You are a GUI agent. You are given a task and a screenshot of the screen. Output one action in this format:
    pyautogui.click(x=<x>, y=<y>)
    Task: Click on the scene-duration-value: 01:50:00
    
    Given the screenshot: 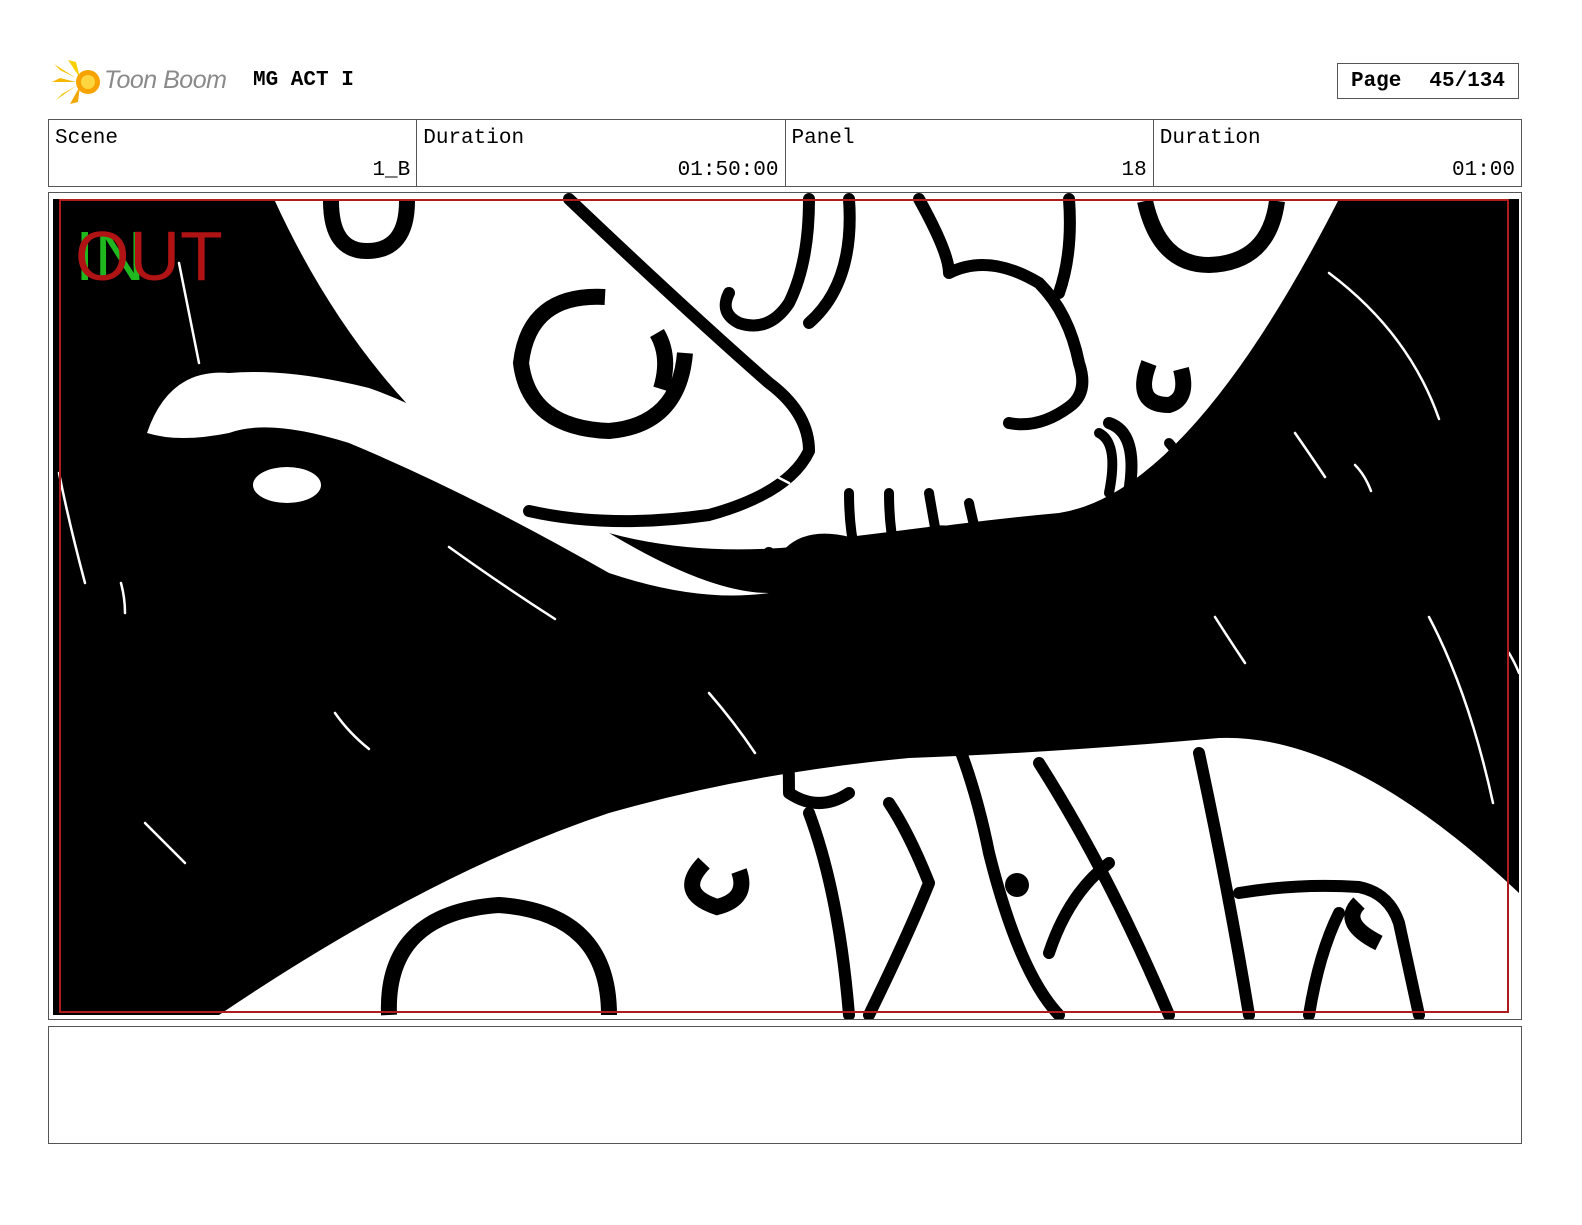 What is the action you would take?
    pyautogui.click(x=728, y=170)
    